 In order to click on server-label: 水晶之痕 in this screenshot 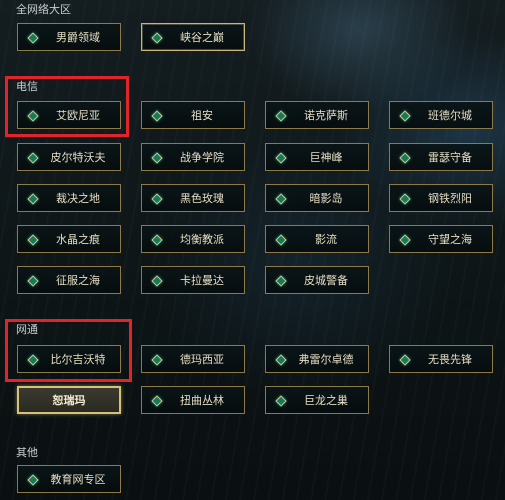, I will do `click(78, 239)`.